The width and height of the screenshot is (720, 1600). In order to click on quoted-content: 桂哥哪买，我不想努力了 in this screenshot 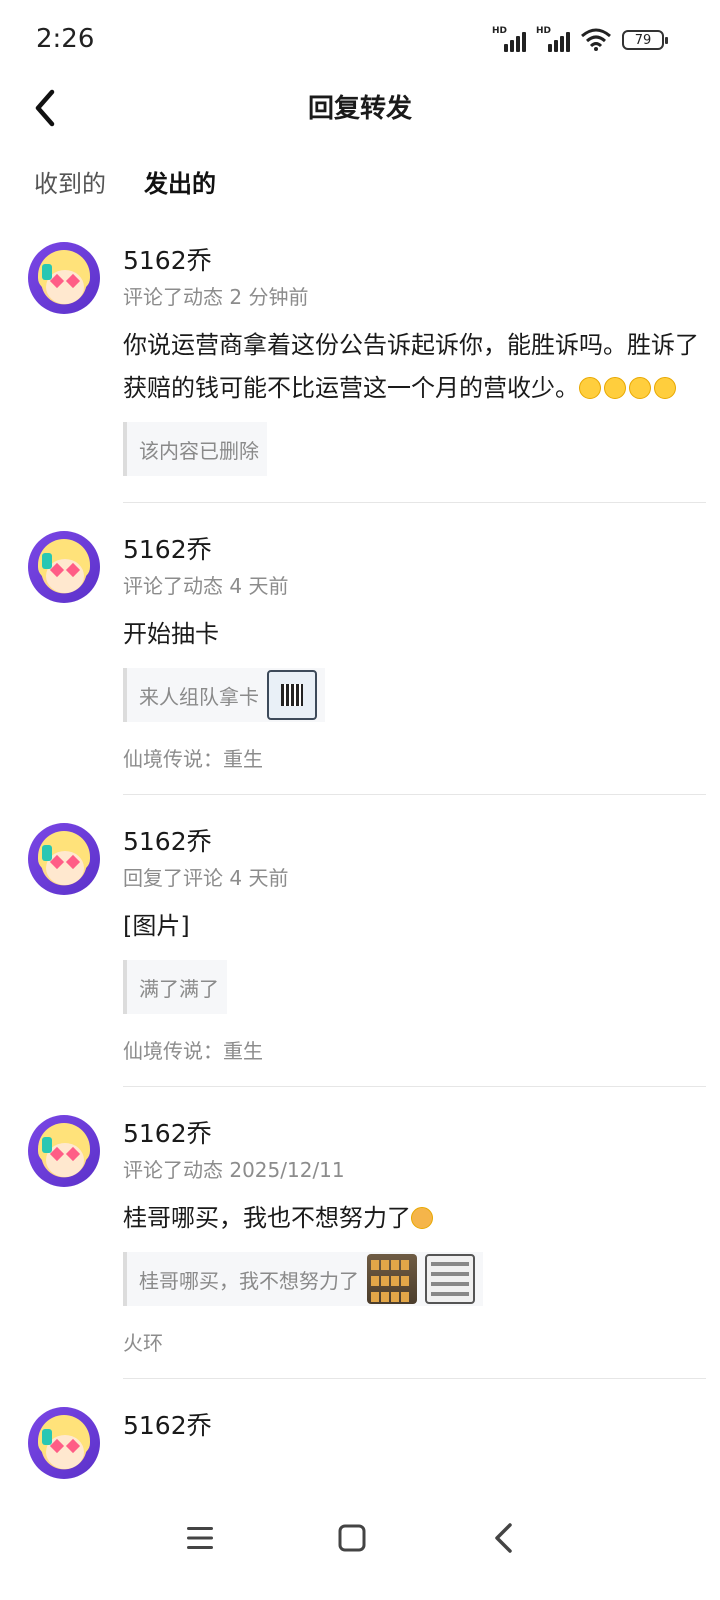, I will do `click(303, 1279)`.